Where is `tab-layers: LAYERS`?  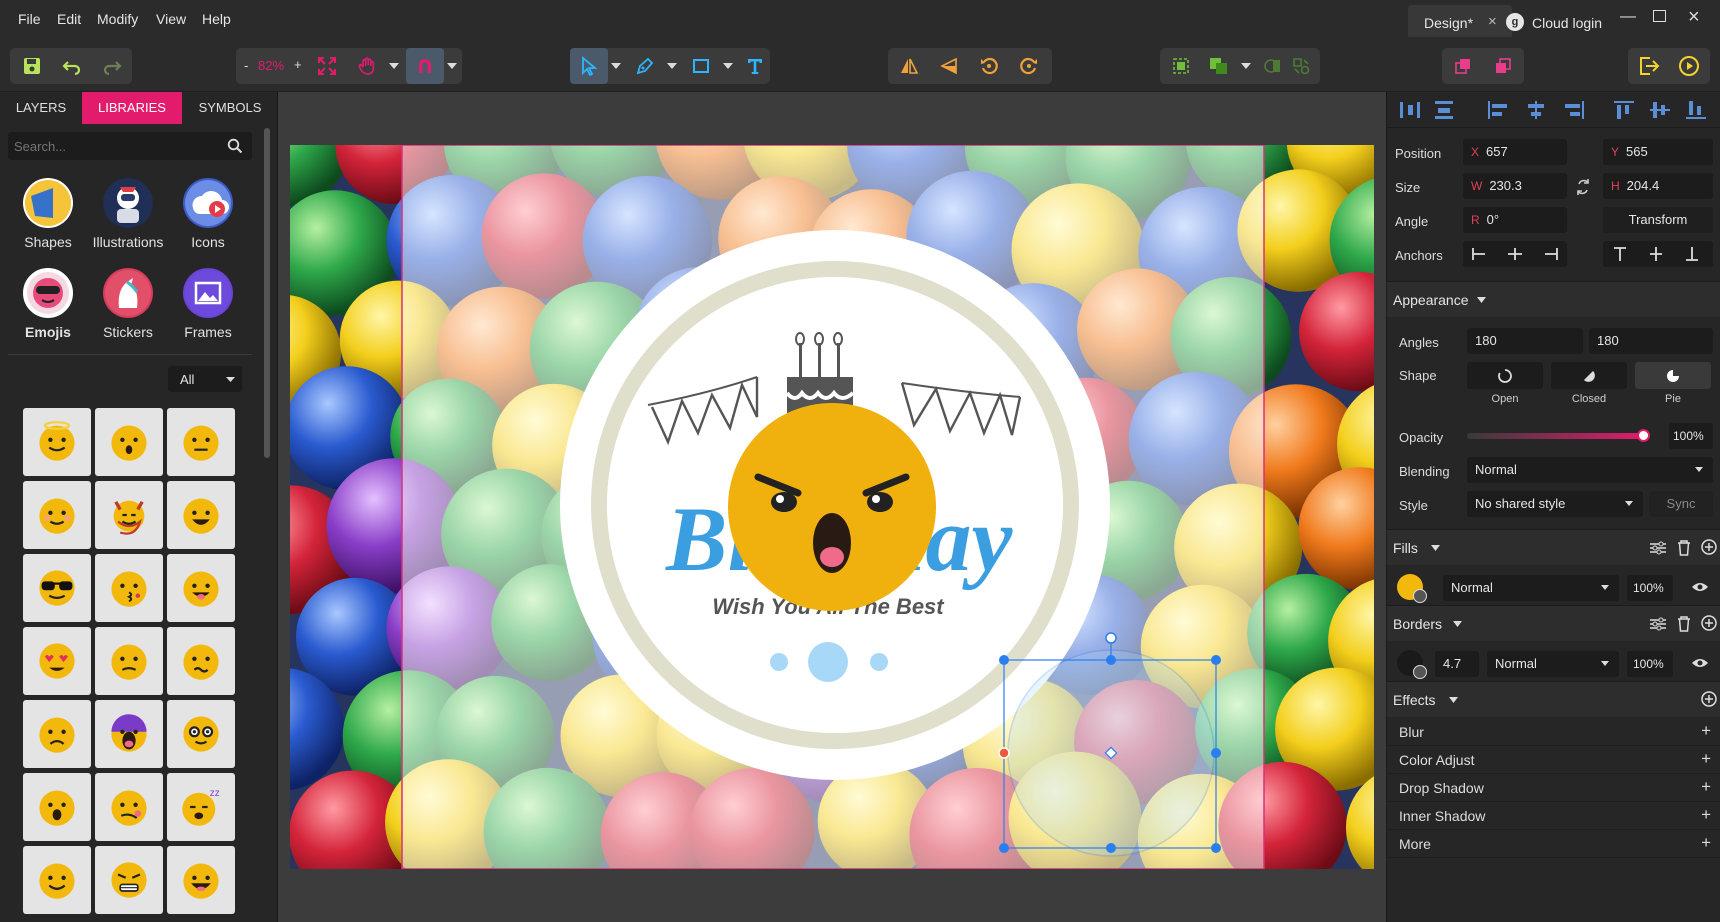 tab-layers: LAYERS is located at coordinates (41, 108).